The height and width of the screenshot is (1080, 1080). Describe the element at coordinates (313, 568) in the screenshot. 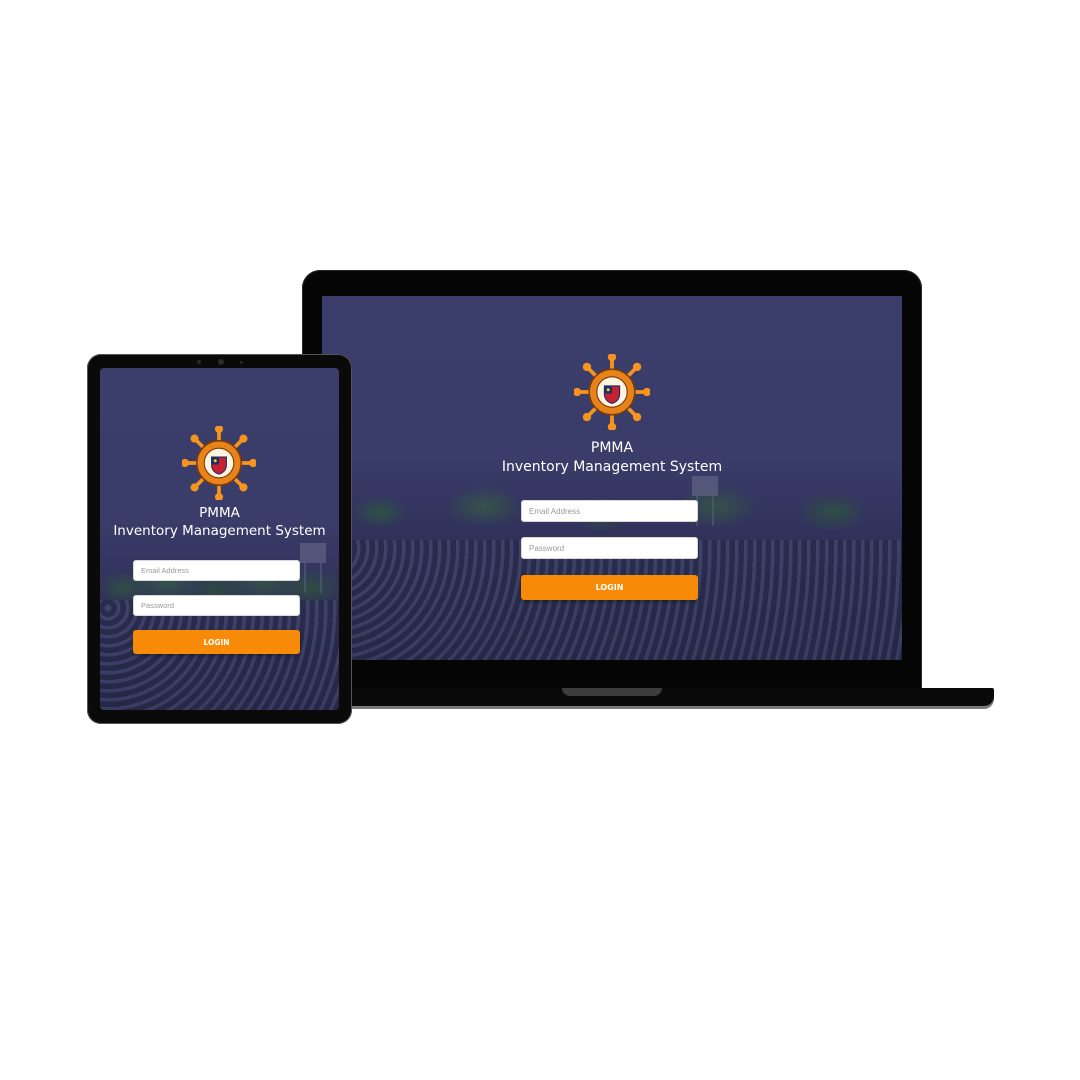

I see `background-water-tower` at that location.